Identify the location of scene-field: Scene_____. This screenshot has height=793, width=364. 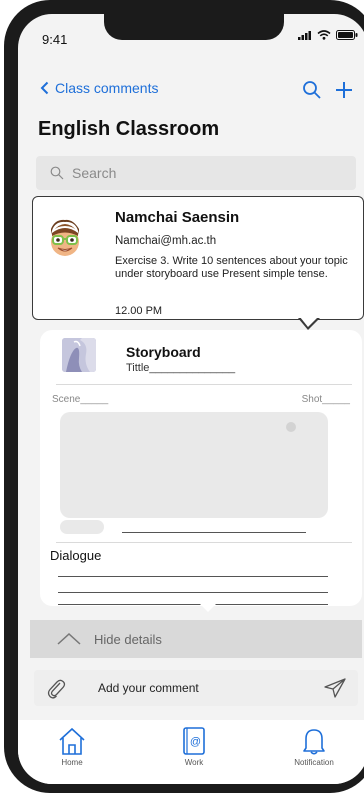
(80, 399).